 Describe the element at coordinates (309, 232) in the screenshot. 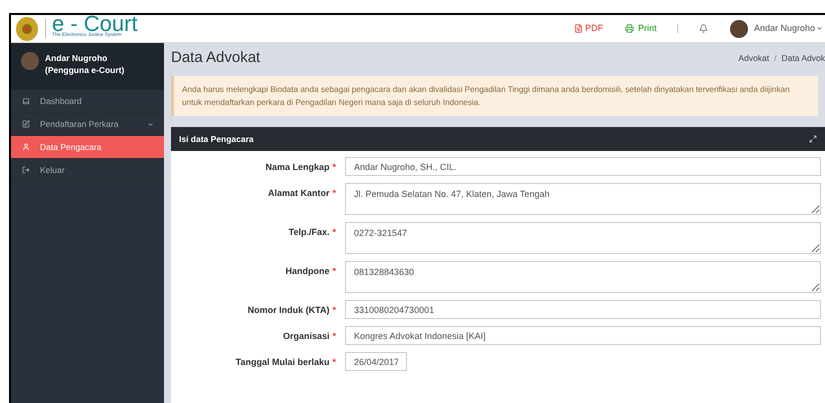

I see `field-label: Telp./Fax.` at that location.